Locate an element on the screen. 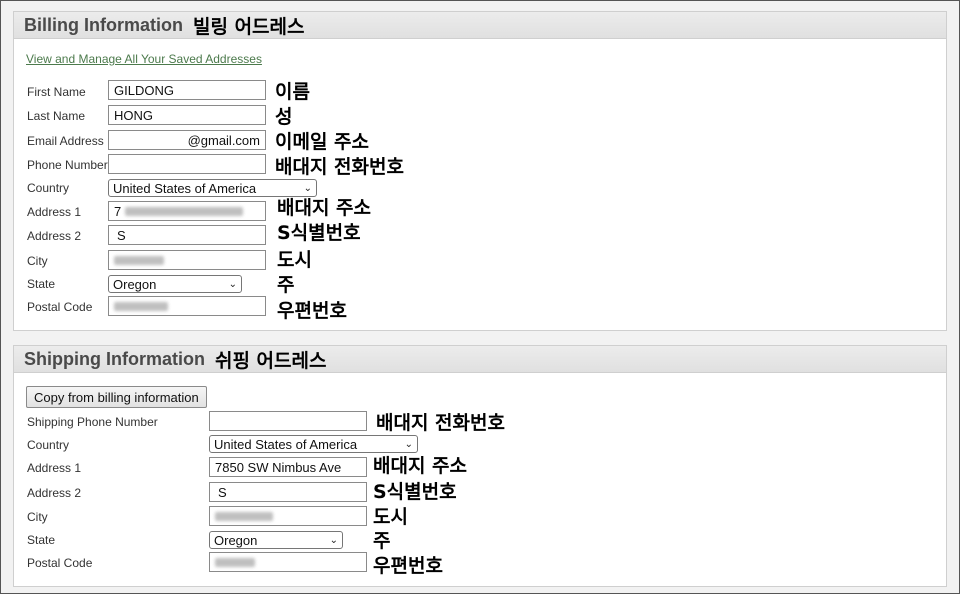  address1-input: 7 is located at coordinates (187, 211).